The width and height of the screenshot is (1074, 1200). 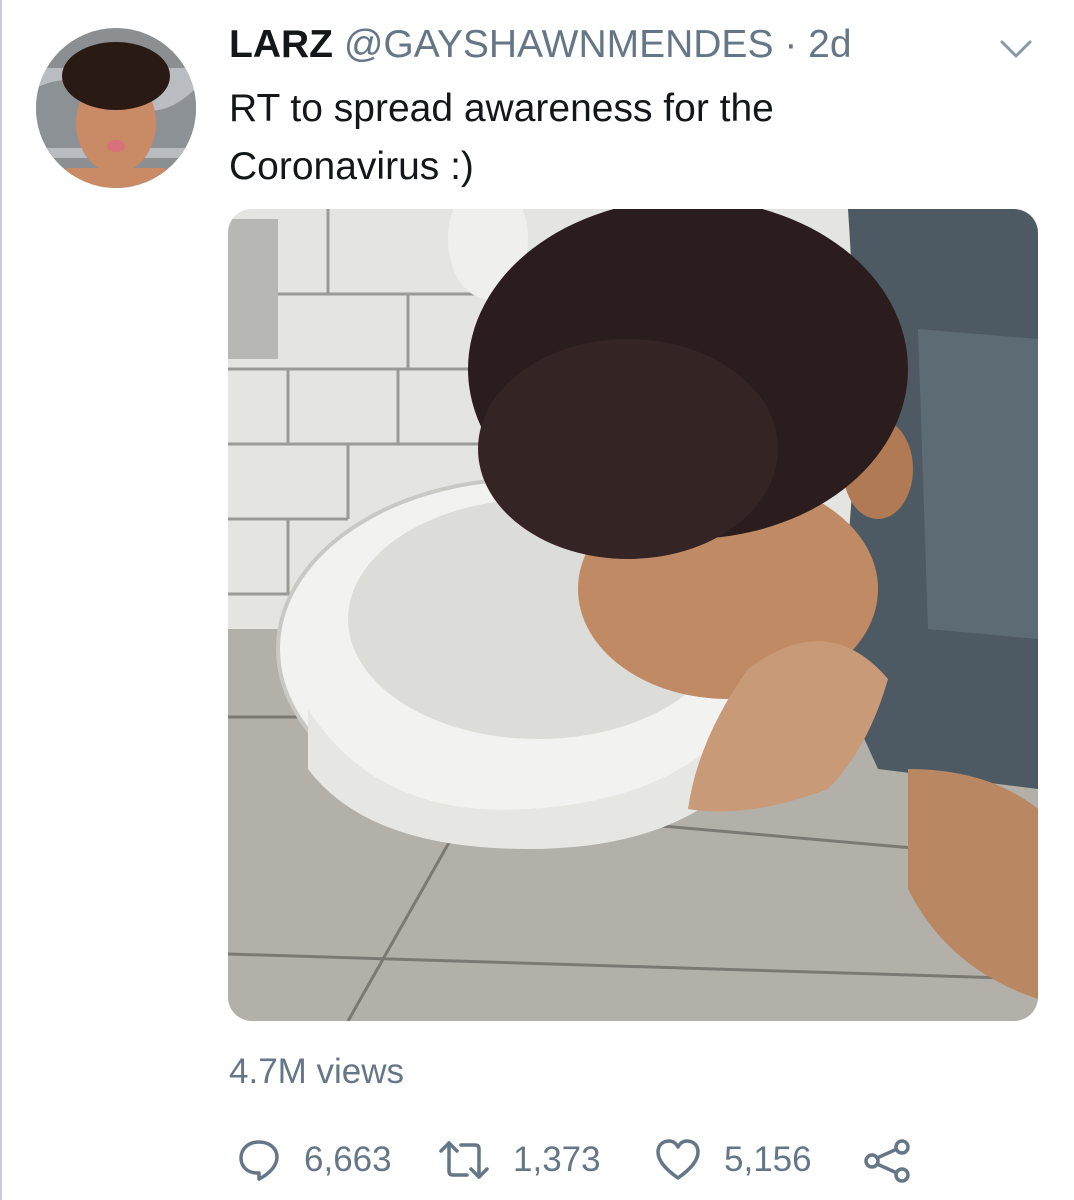 What do you see at coordinates (1, 600) in the screenshot?
I see `left-divider` at bounding box center [1, 600].